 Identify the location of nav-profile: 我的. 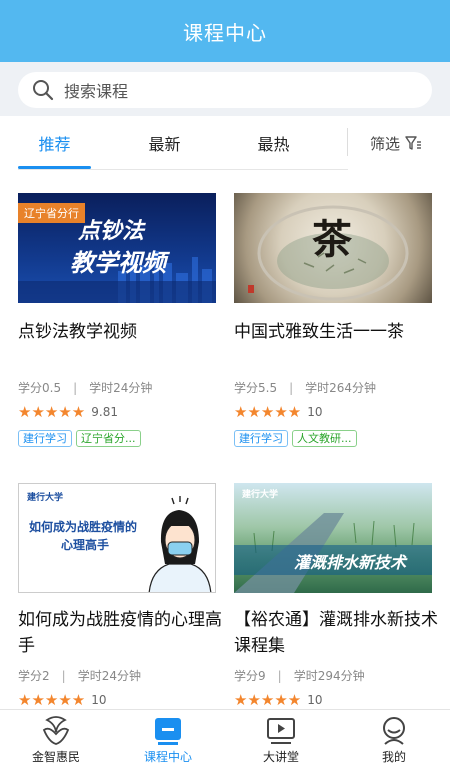
(394, 739).